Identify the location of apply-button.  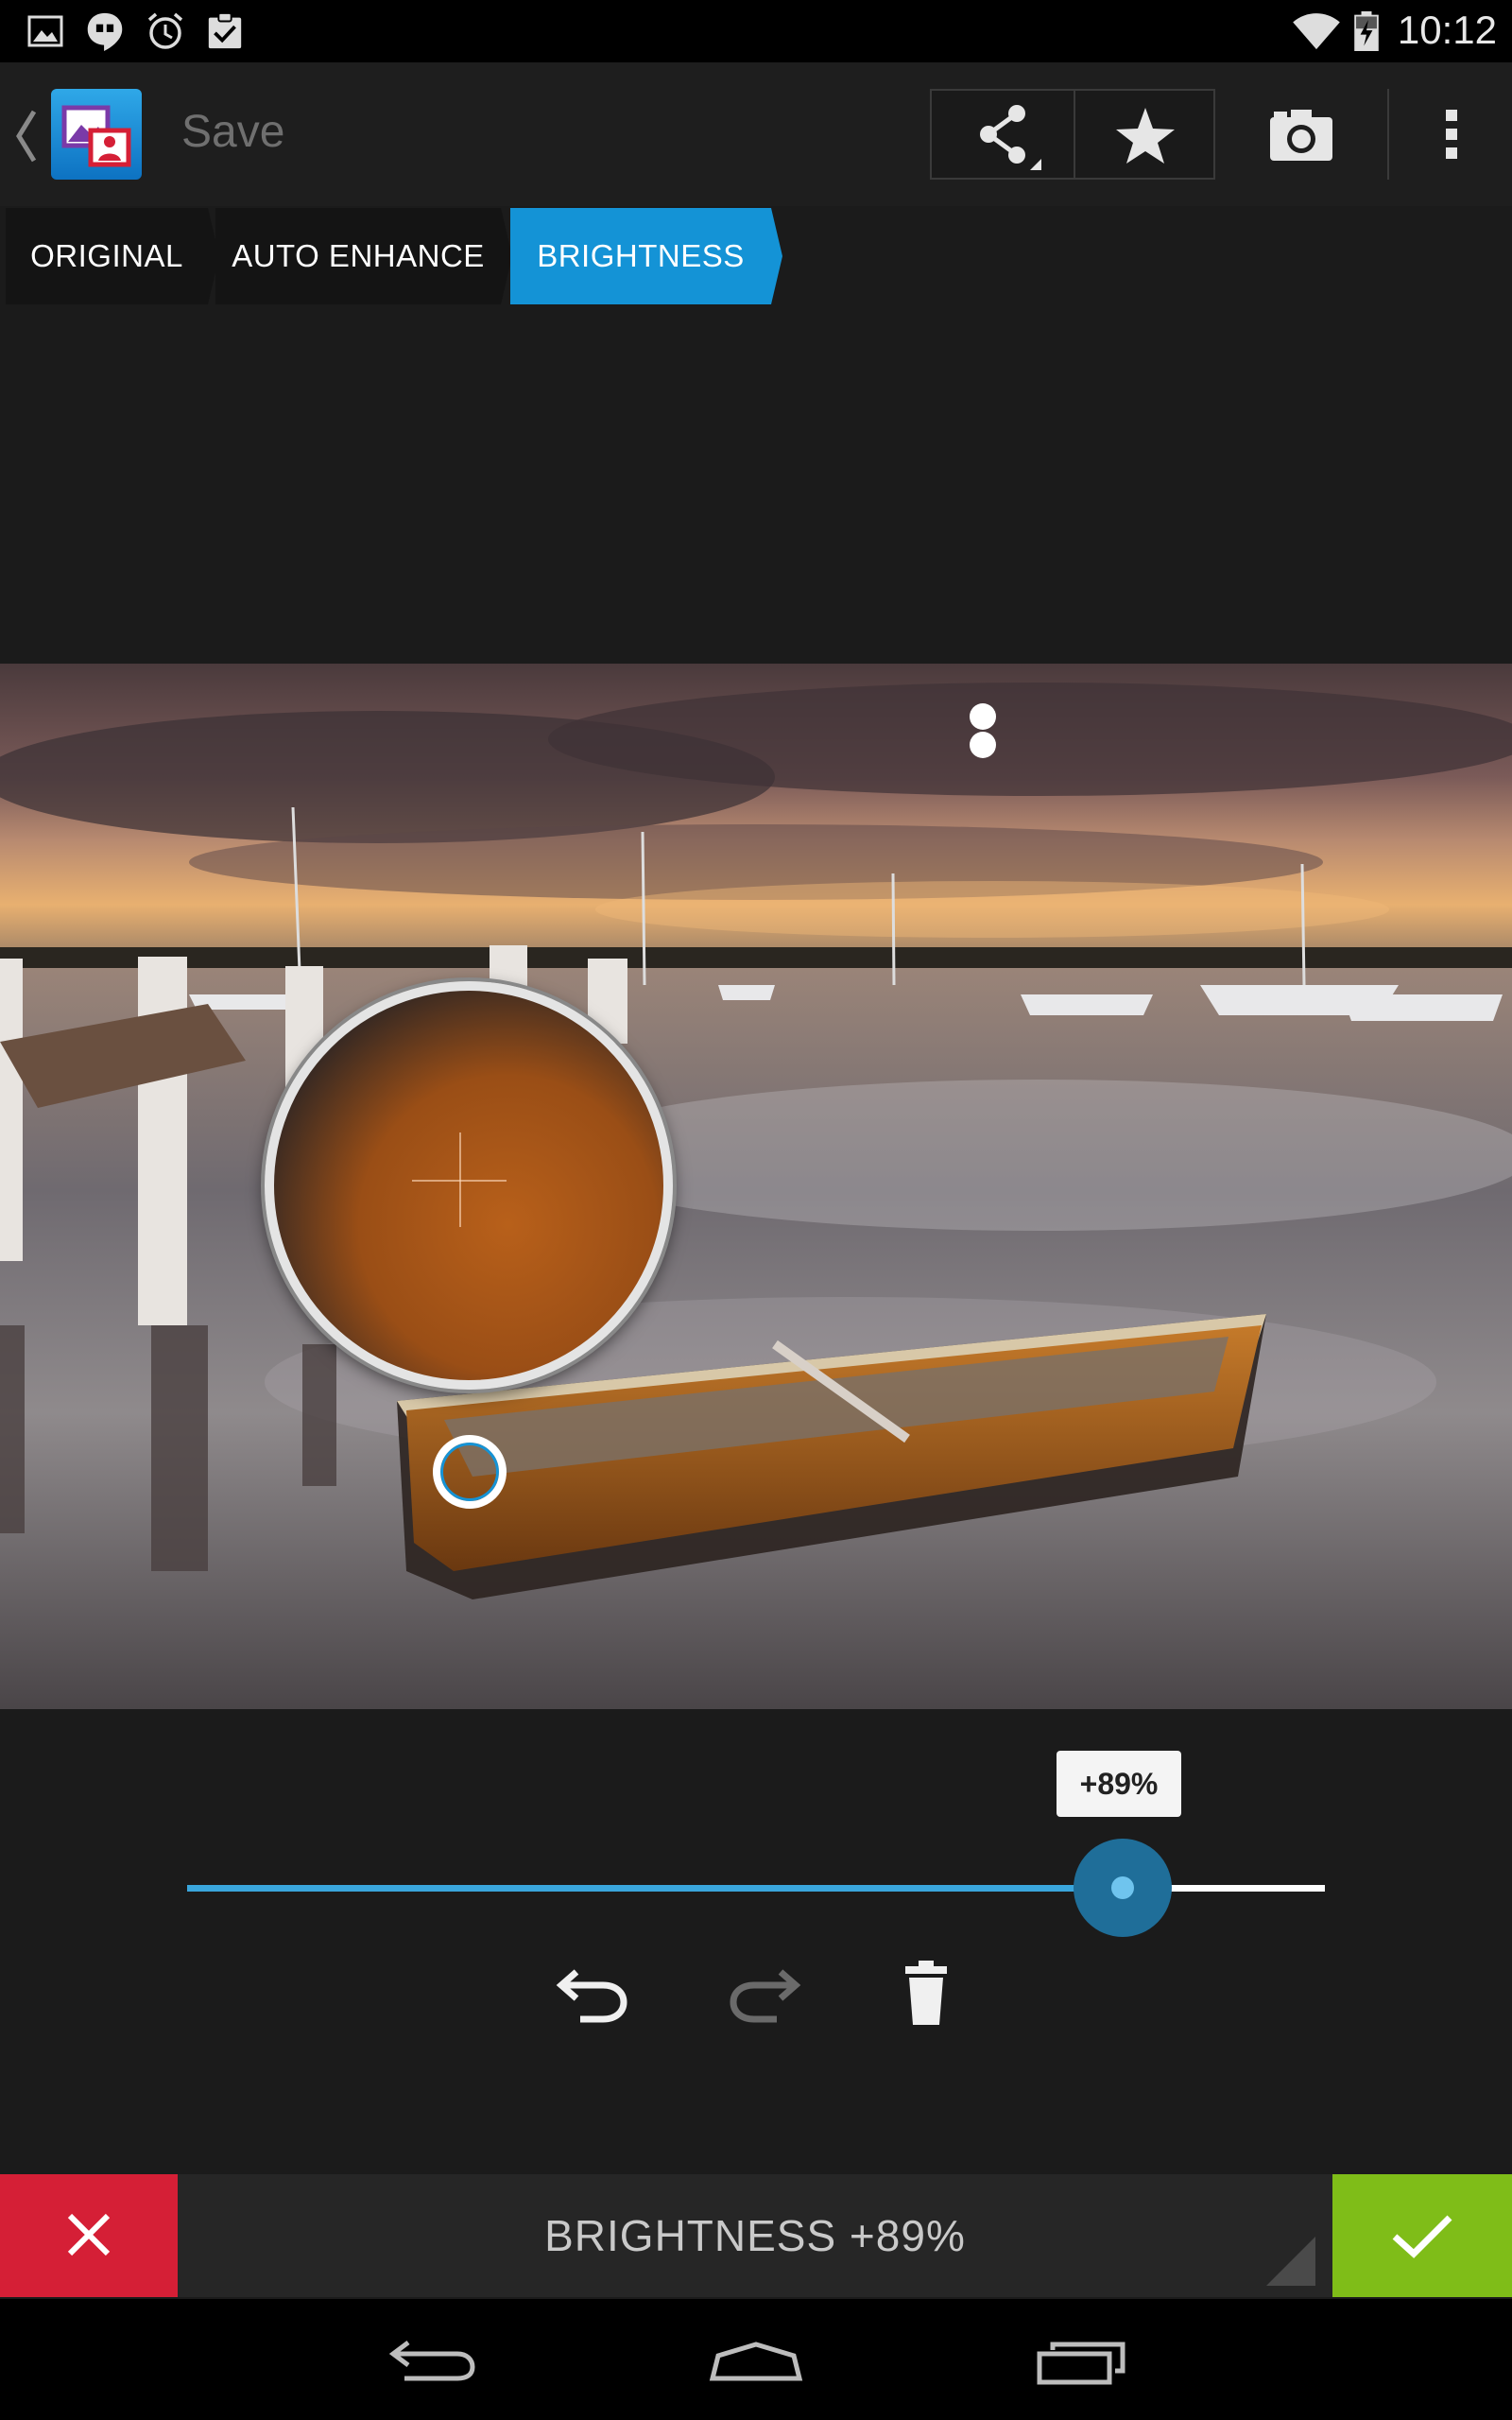
(1422, 2235).